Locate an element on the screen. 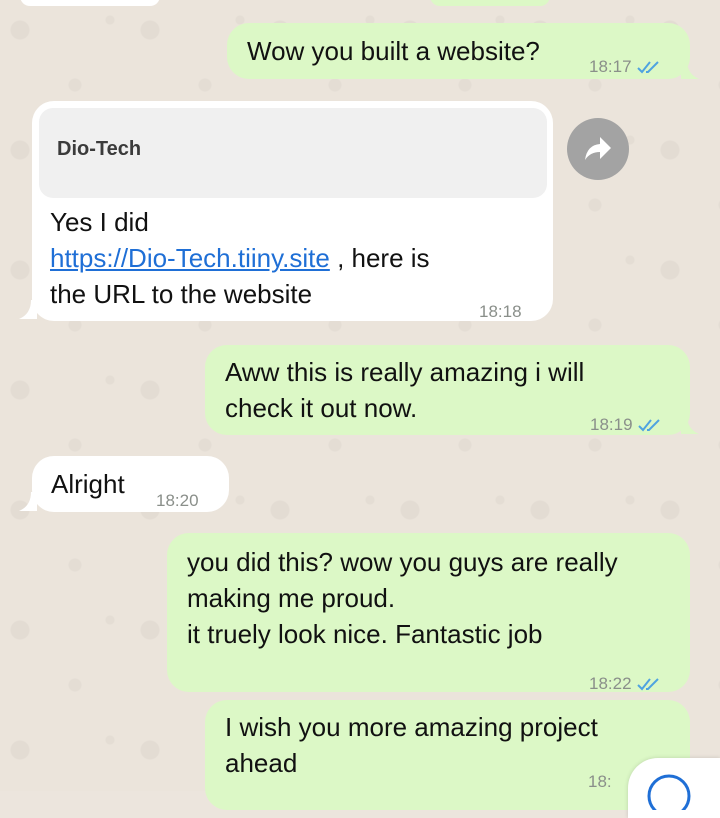  message-time: 18:18 is located at coordinates (500, 311).